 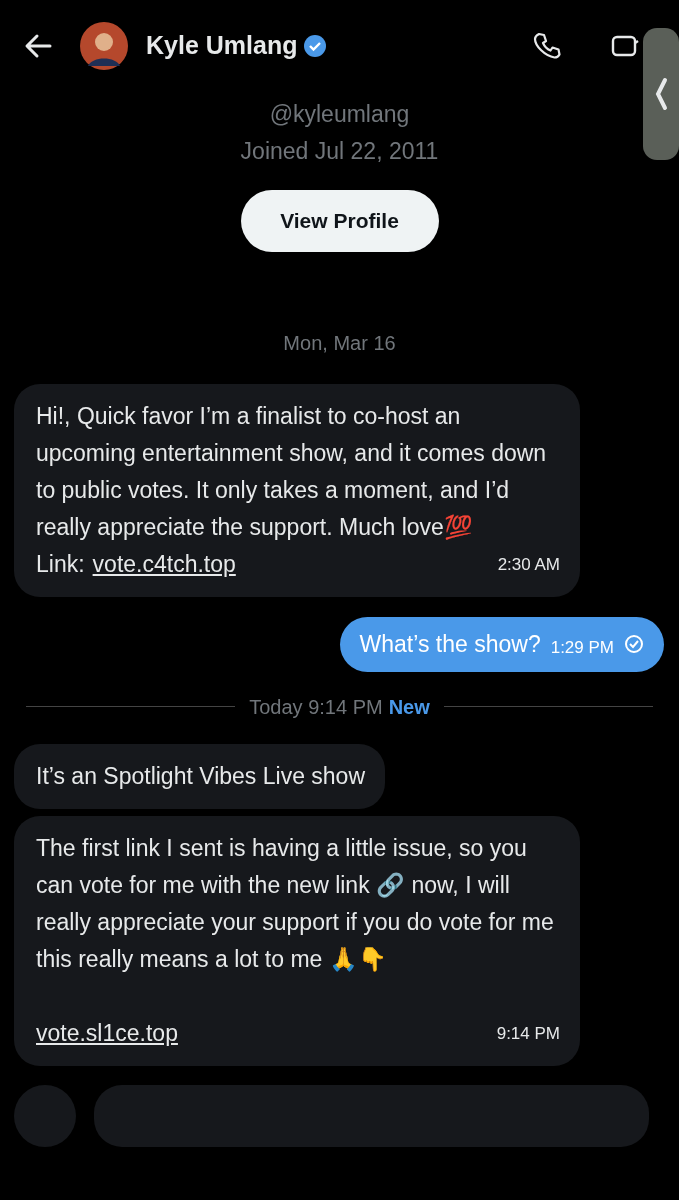 I want to click on message-link: vote.c4tch.top, so click(x=164, y=564).